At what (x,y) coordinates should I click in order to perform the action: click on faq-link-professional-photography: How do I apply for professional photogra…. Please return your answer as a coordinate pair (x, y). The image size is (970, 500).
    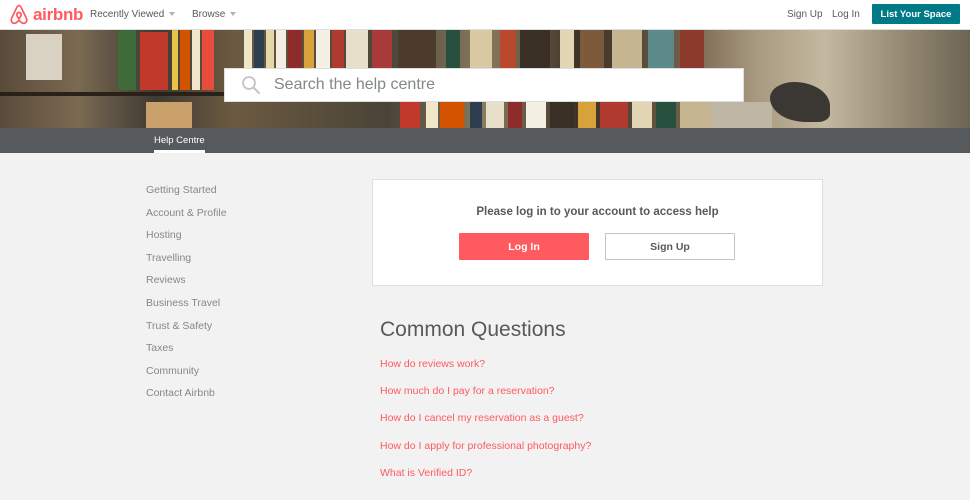
    Looking at the image, I should click on (485, 453).